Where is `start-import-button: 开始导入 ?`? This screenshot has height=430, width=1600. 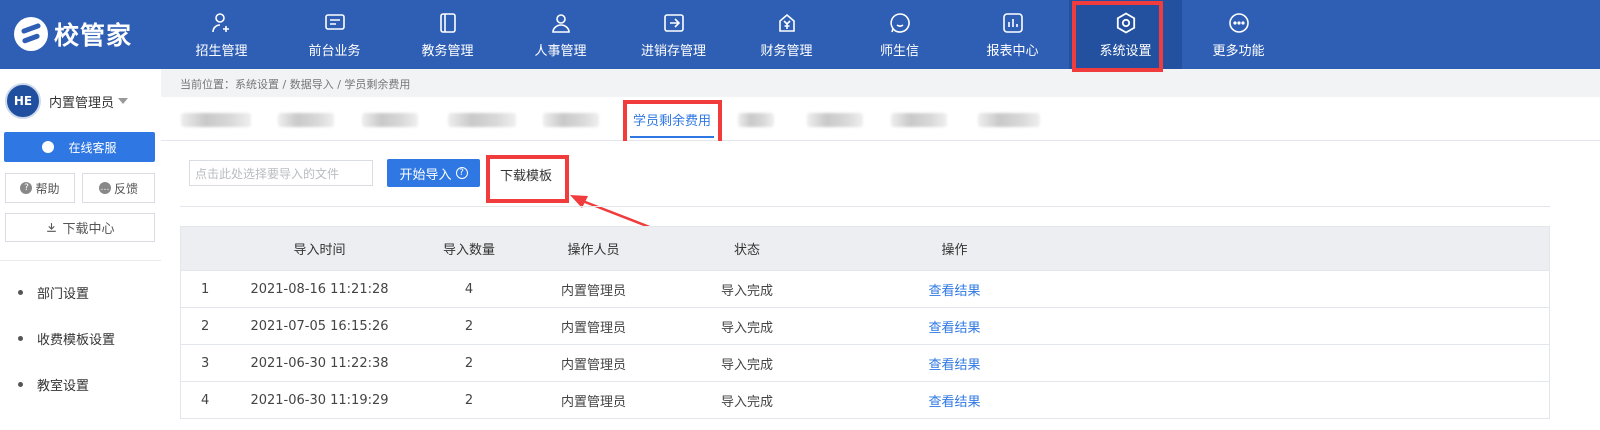 start-import-button: 开始导入 ? is located at coordinates (433, 173).